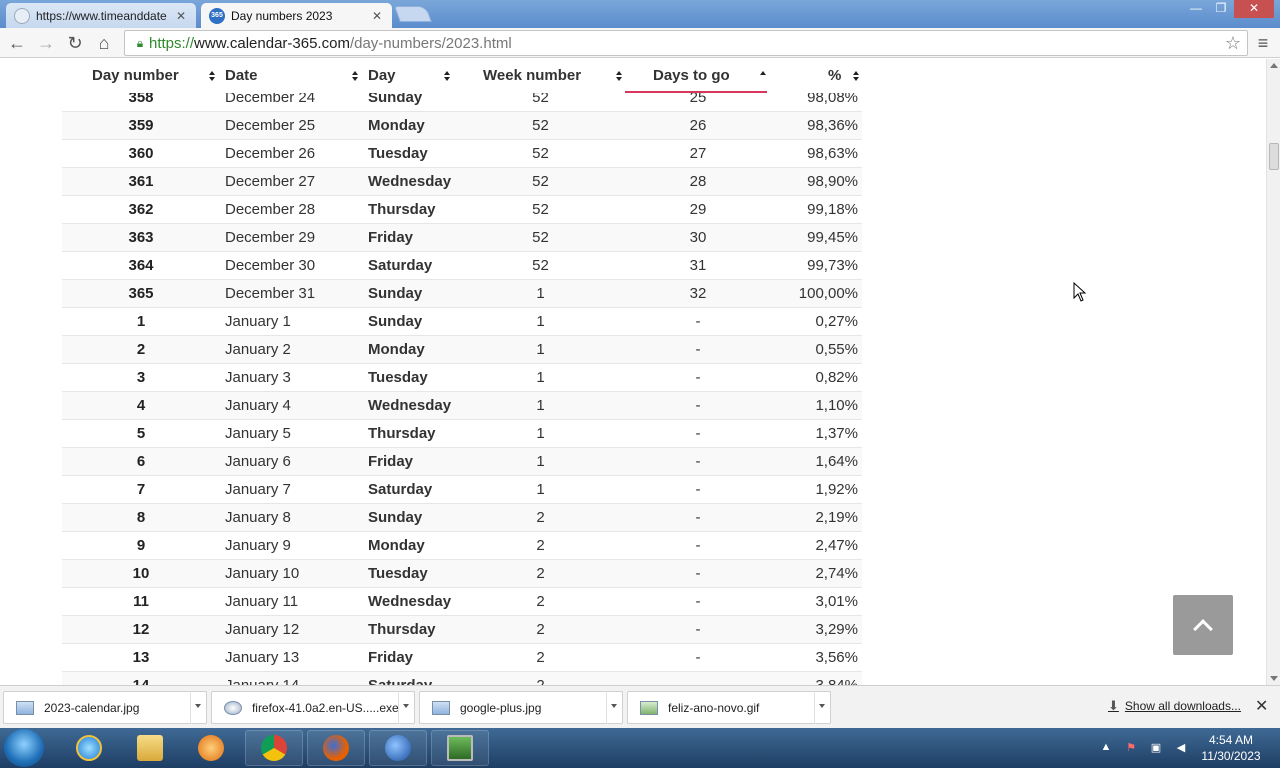 This screenshot has height=768, width=1280. What do you see at coordinates (1231, 748) in the screenshot?
I see `taskbar-clock: 4:54 AM 11/30/2023` at bounding box center [1231, 748].